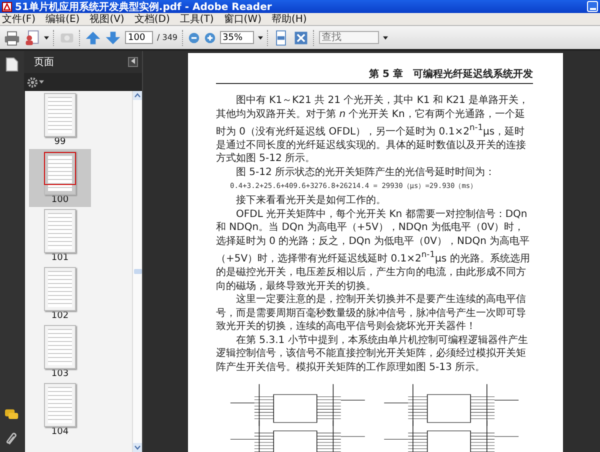 This screenshot has width=600, height=452. Describe the element at coordinates (243, 19) in the screenshot. I see `menu-item: 窗口(W)` at that location.